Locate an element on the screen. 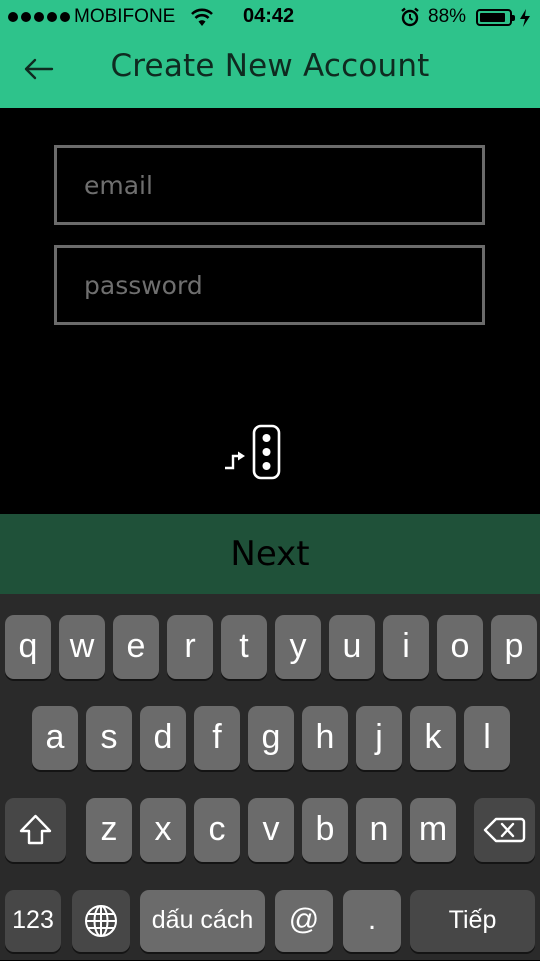 The width and height of the screenshot is (540, 961). key-label: o is located at coordinates (460, 646).